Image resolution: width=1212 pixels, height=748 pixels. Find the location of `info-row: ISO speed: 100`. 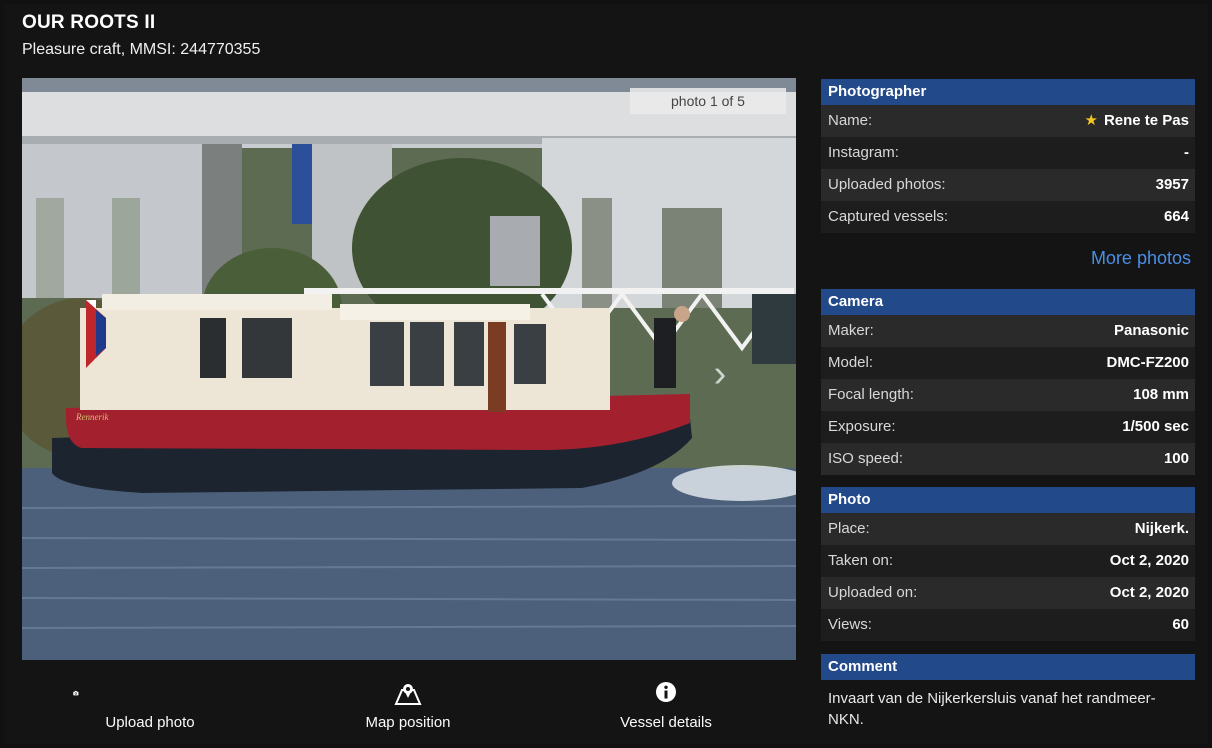

info-row: ISO speed: 100 is located at coordinates (1008, 459).